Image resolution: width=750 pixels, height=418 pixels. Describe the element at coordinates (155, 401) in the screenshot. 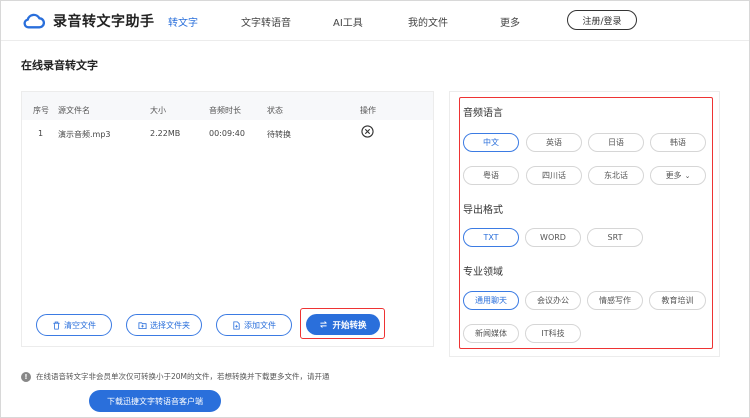

I see `download-client-button: 下载迅捷文字转语音客户端` at that location.